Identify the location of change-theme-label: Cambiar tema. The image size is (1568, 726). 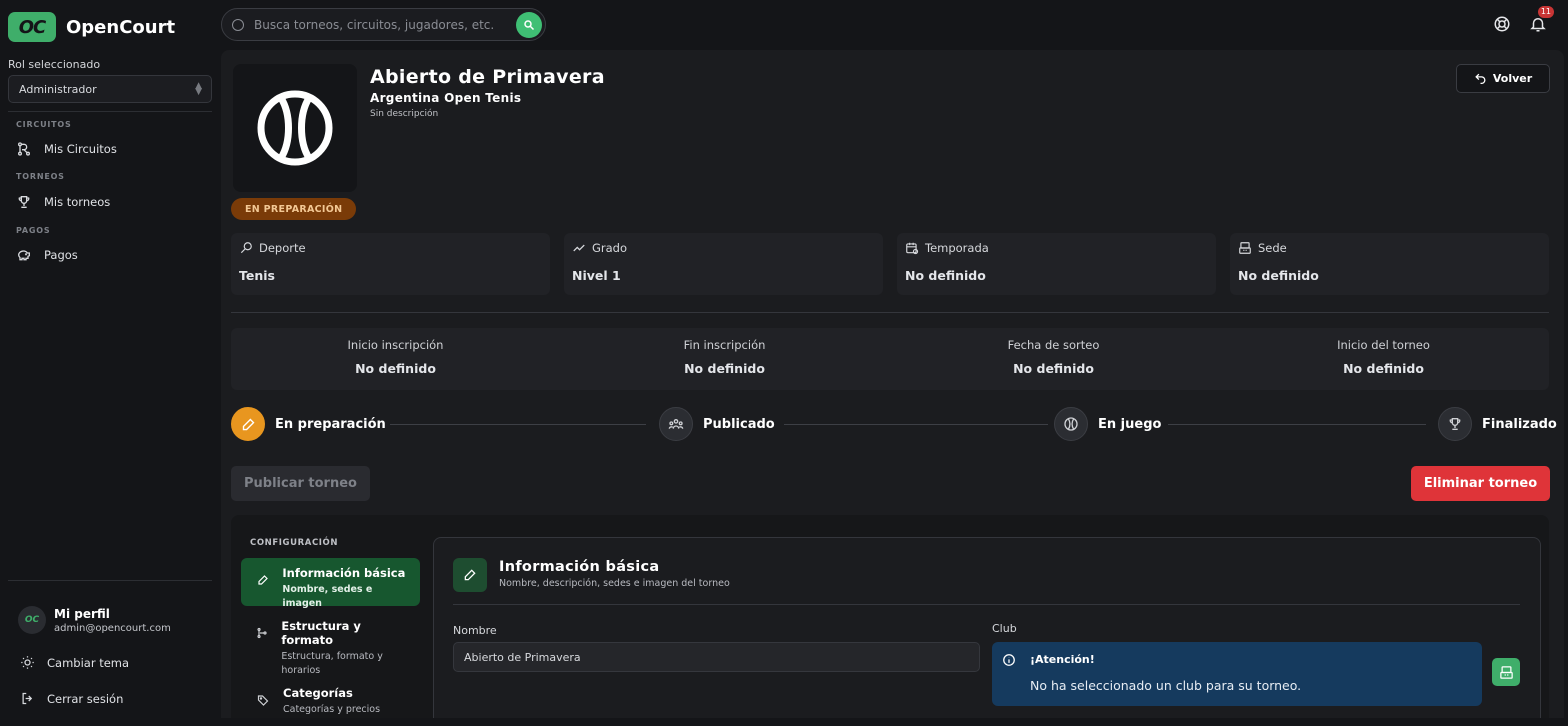
(88, 662).